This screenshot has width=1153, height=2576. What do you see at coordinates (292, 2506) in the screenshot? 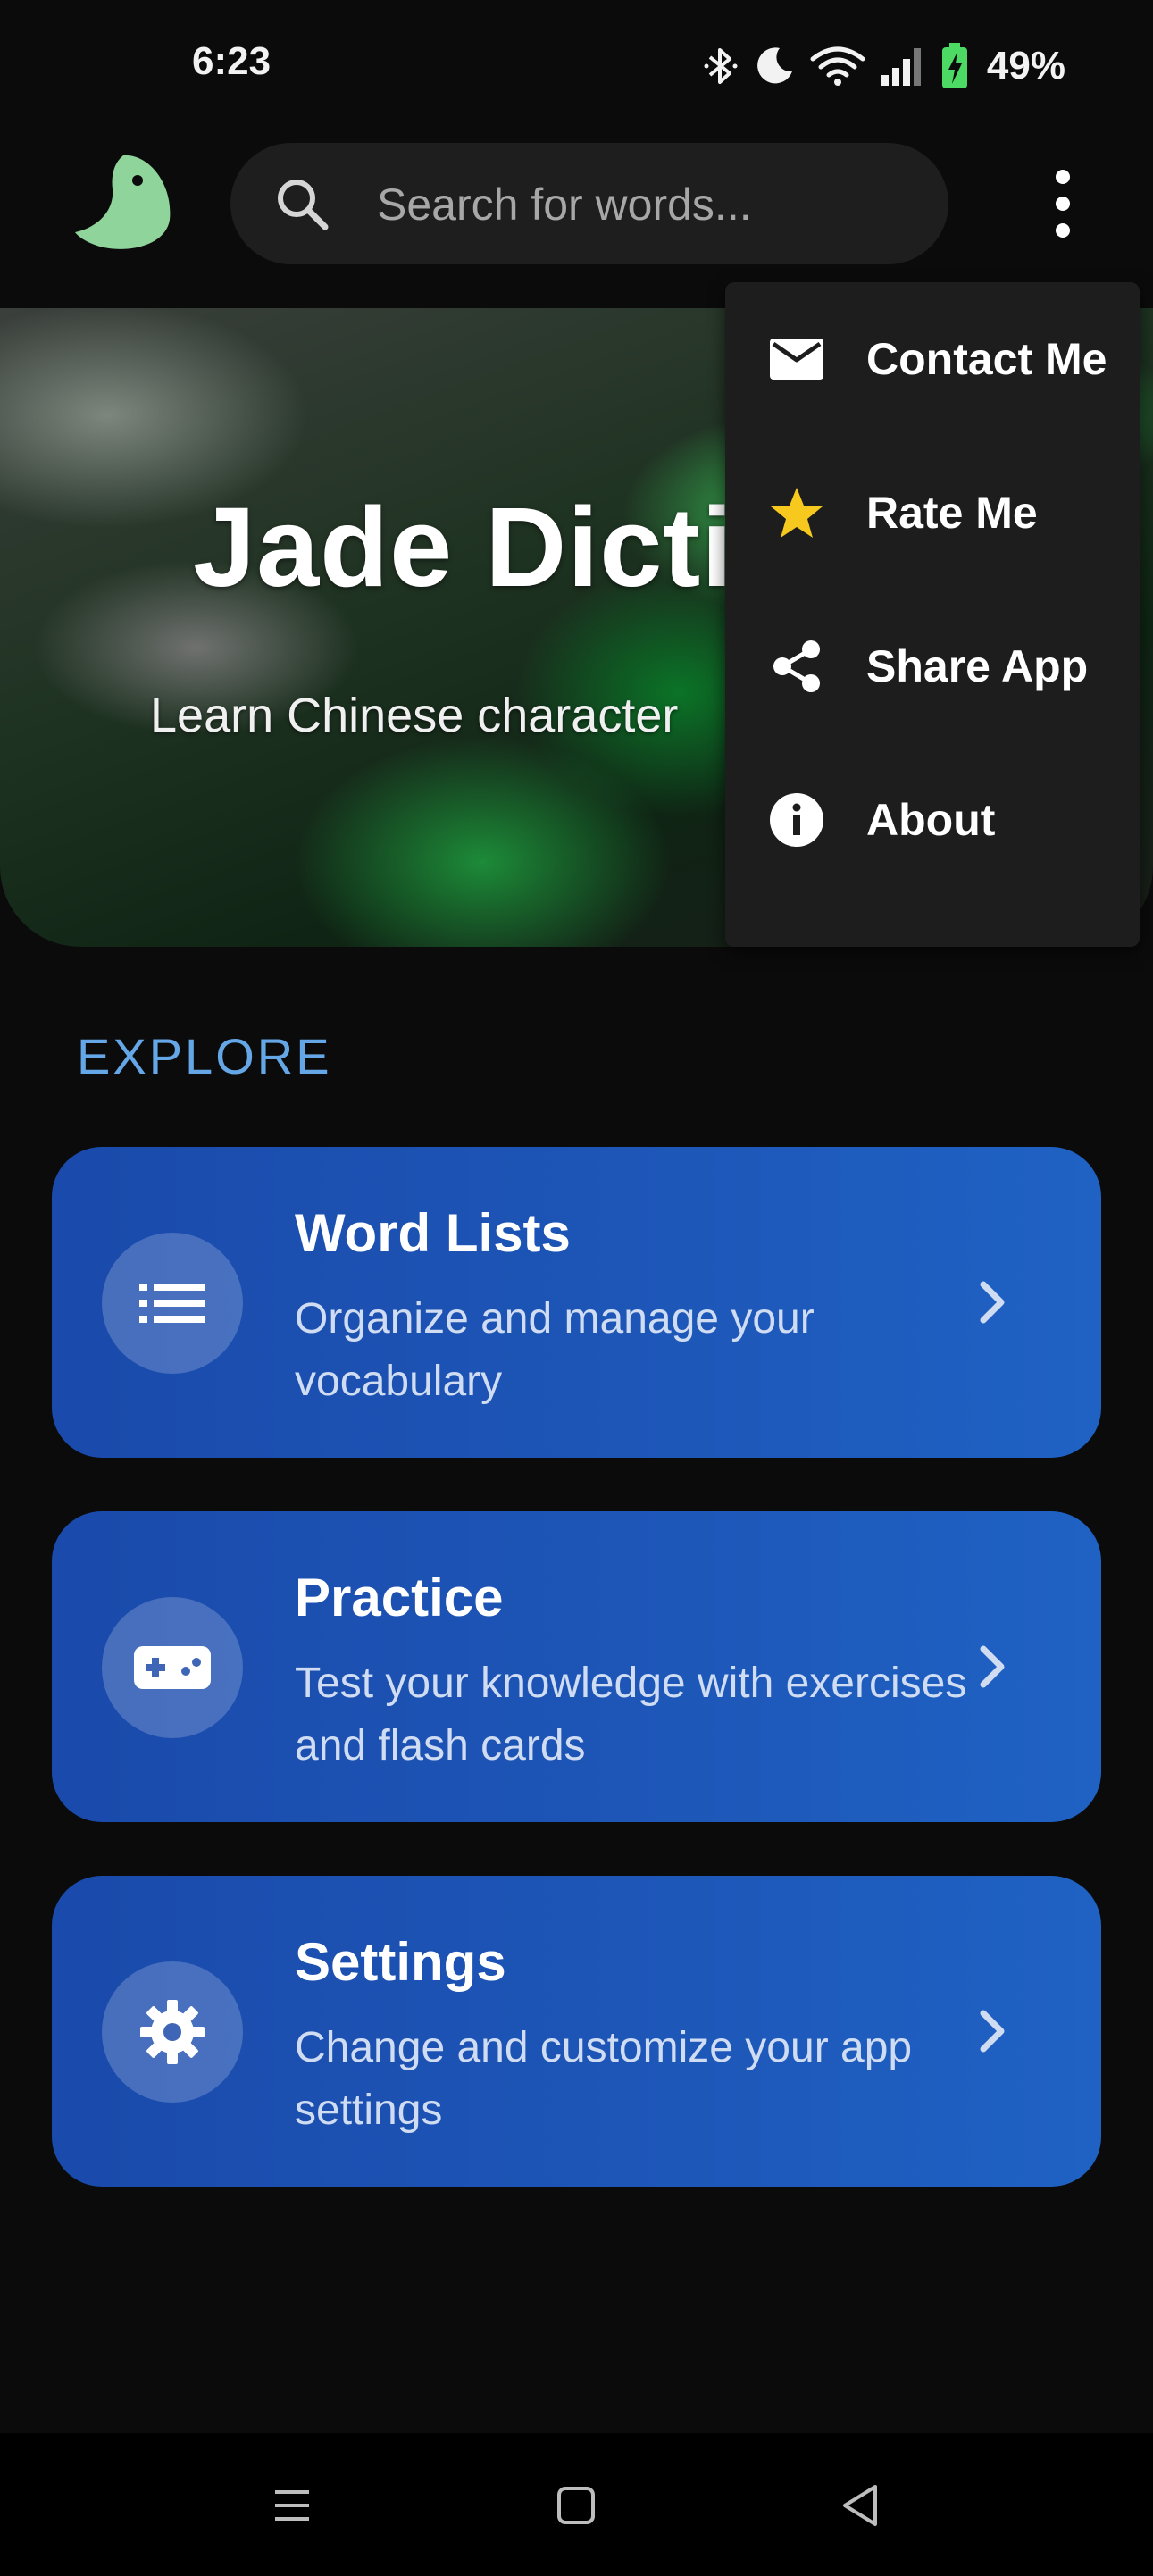
I see `menu-icon` at bounding box center [292, 2506].